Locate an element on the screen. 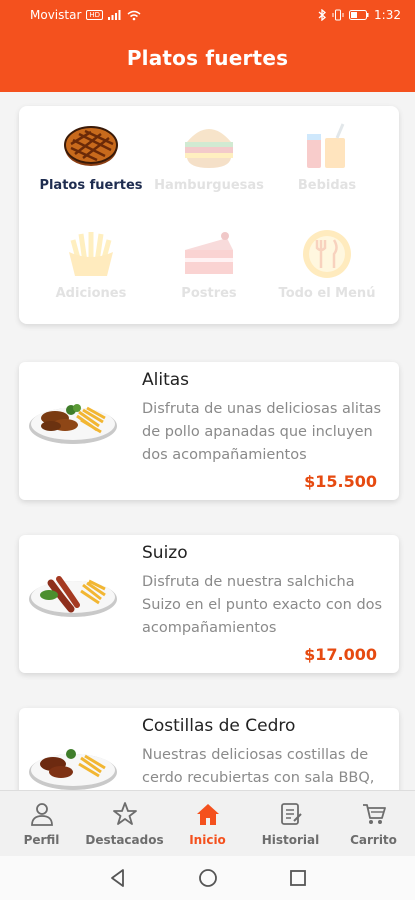  category-adiciones: Adiciones is located at coordinates (91, 264).